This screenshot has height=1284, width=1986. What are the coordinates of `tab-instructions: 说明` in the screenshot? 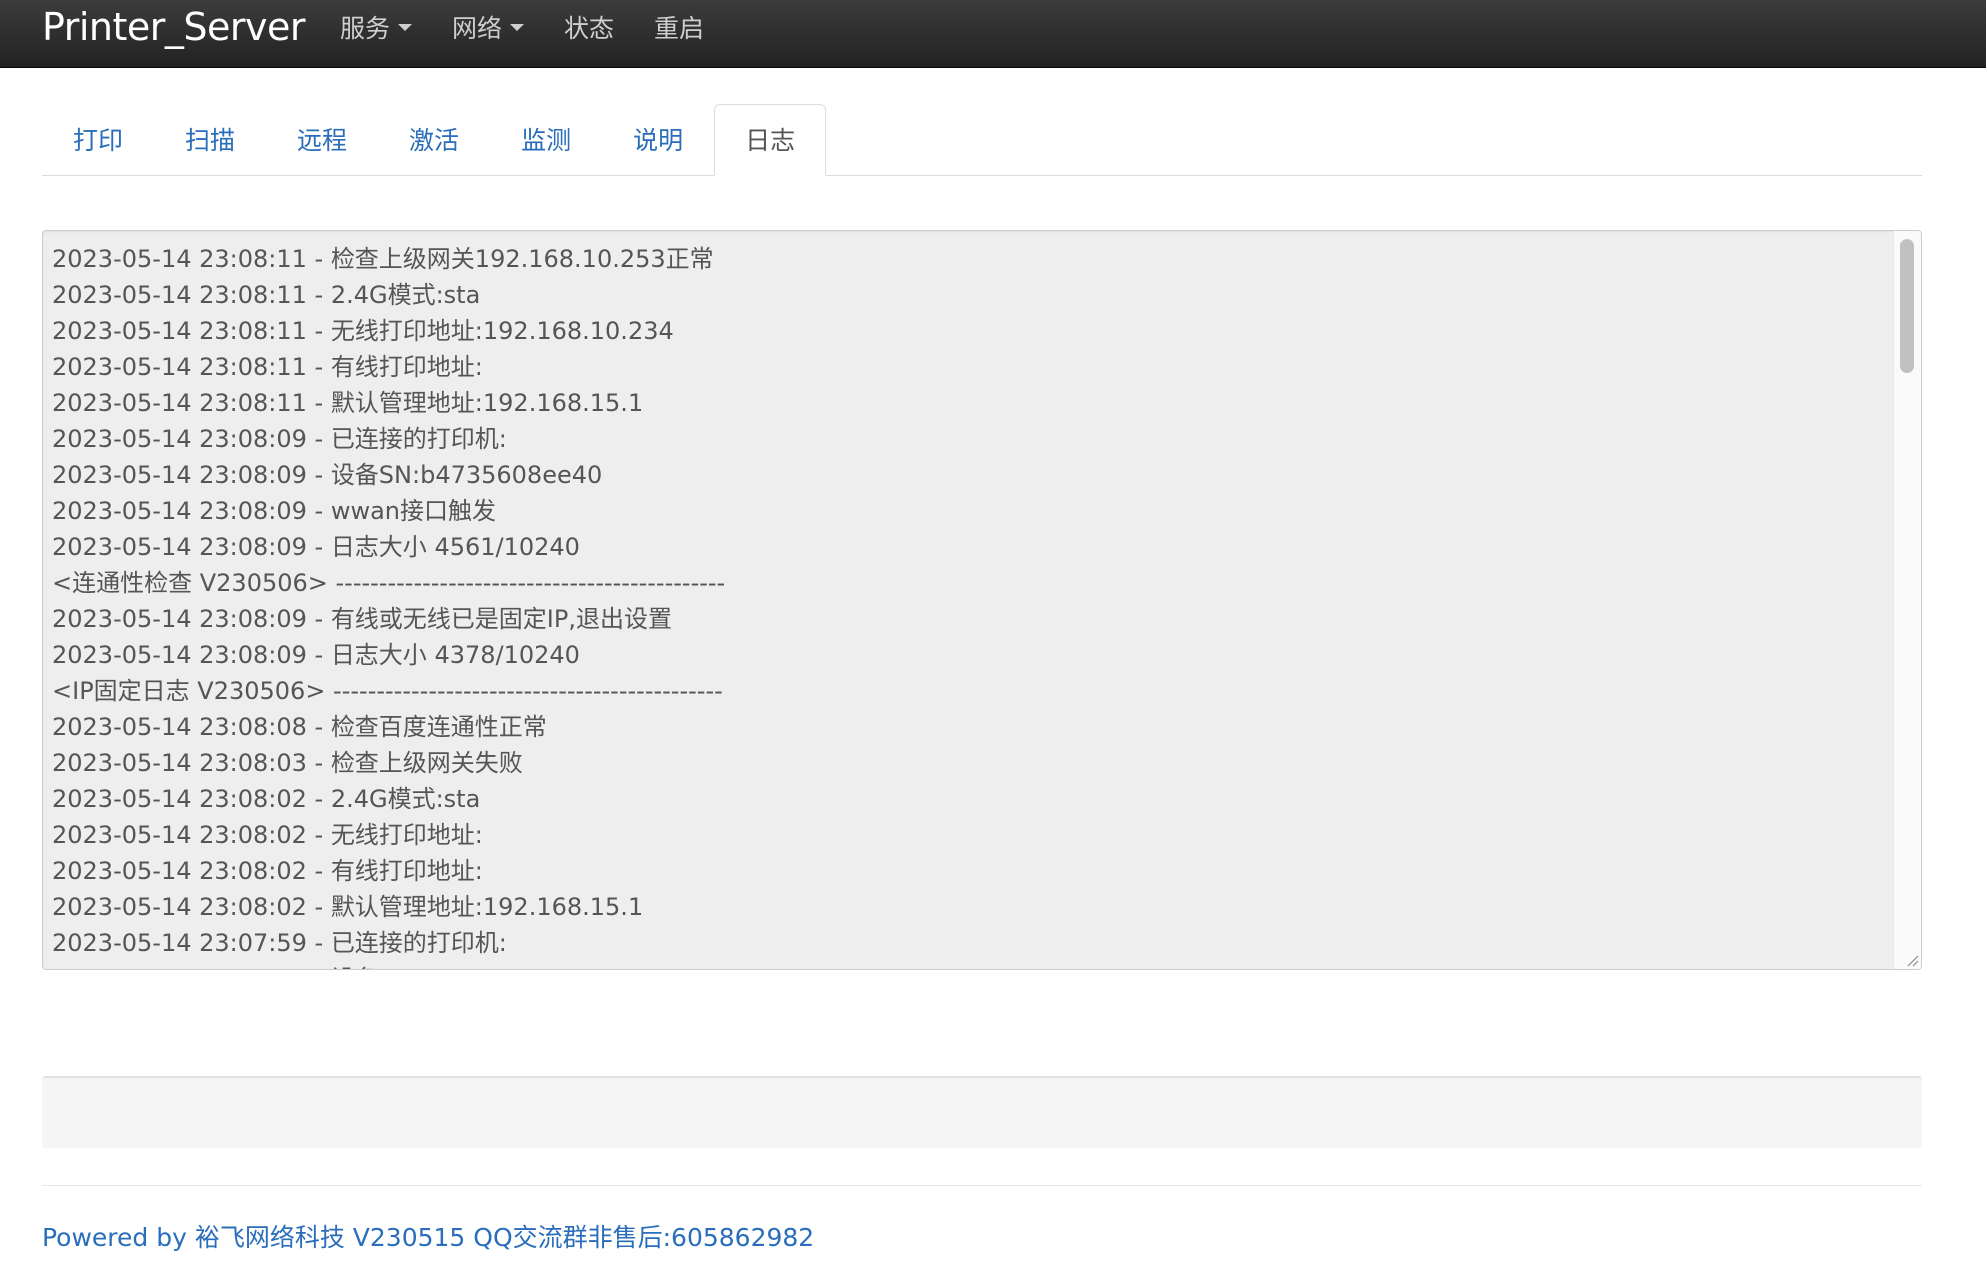 It's located at (658, 139).